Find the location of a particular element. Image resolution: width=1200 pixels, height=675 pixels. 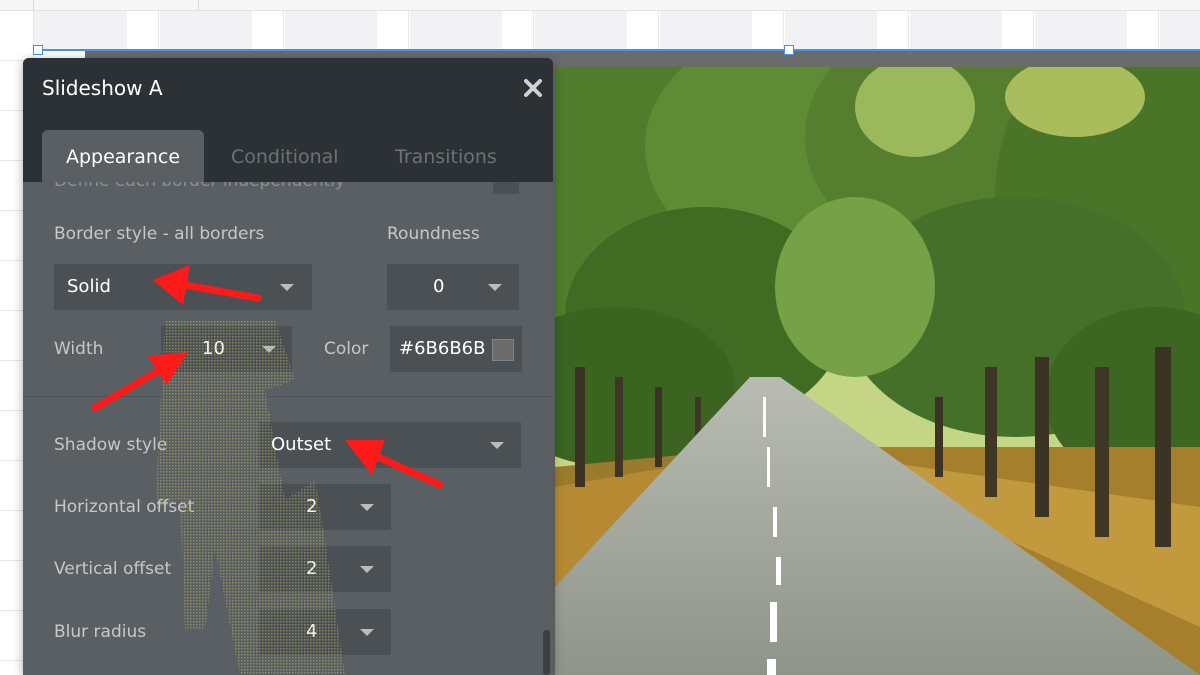

resize-handle-top-center is located at coordinates (789, 50).